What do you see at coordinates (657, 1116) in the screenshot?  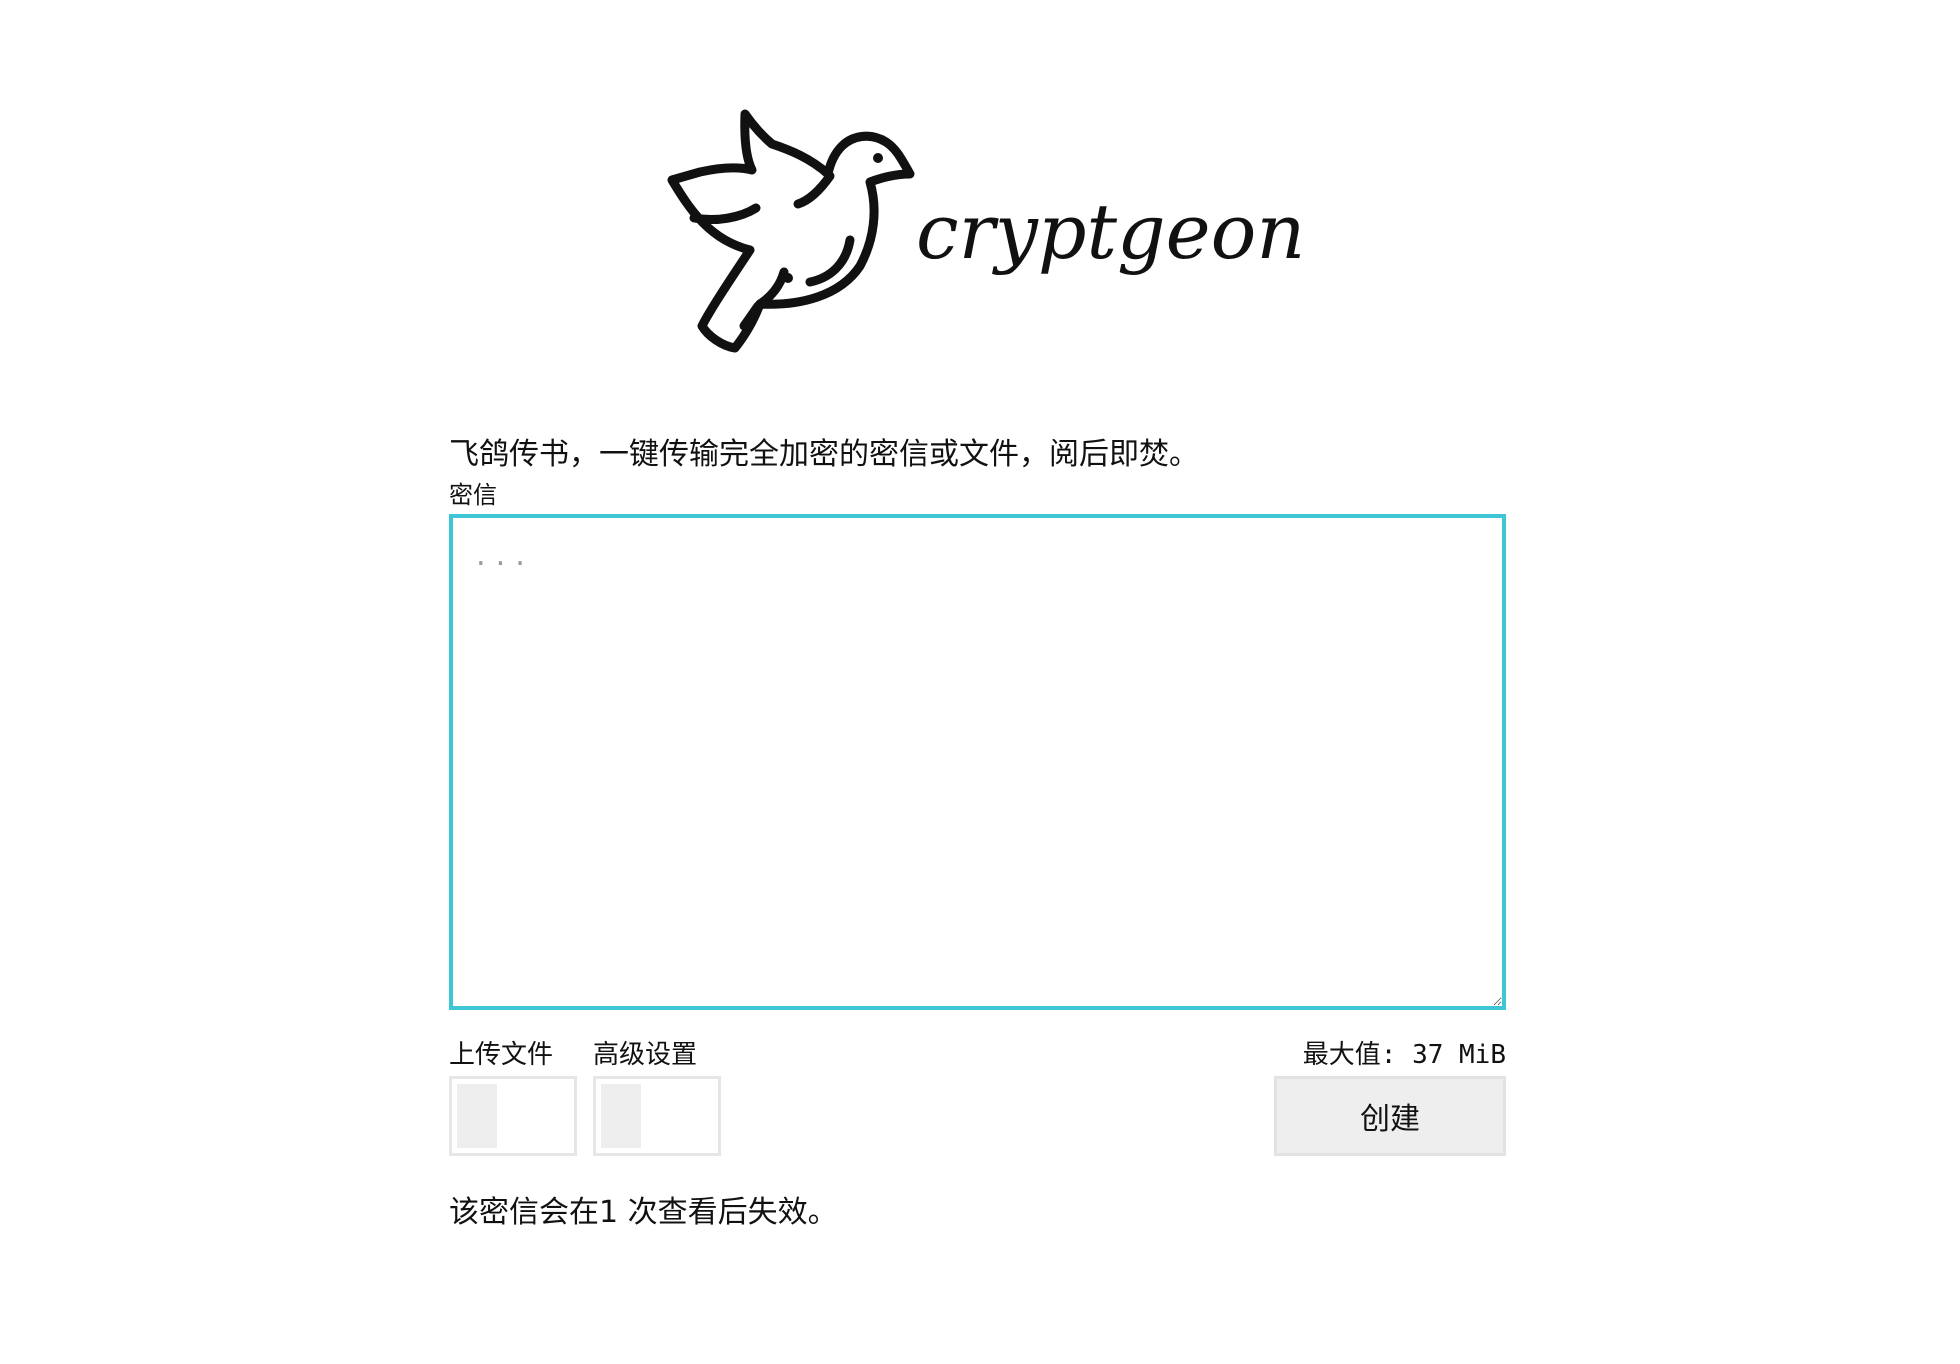 I see `advanced-toggle` at bounding box center [657, 1116].